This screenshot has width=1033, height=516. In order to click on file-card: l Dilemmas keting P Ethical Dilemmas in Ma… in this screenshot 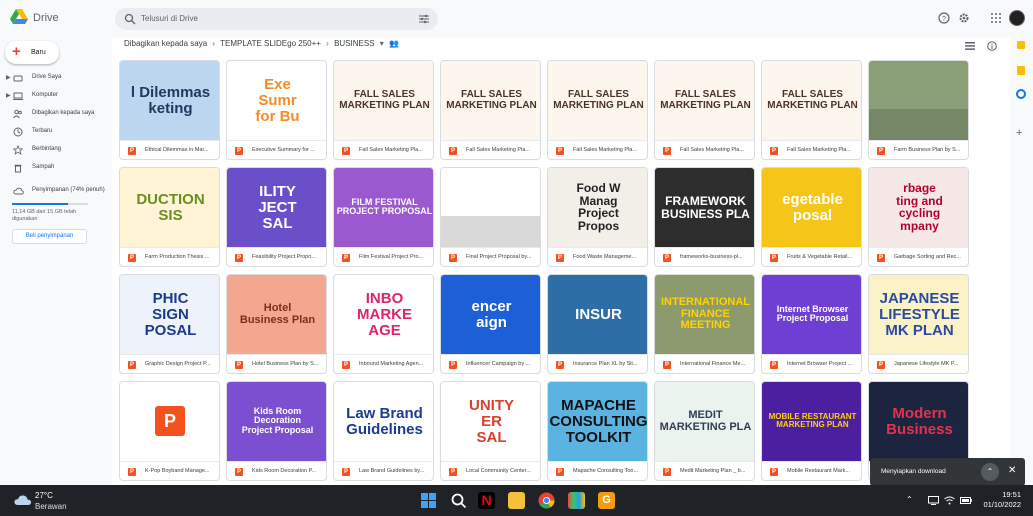, I will do `click(169, 110)`.